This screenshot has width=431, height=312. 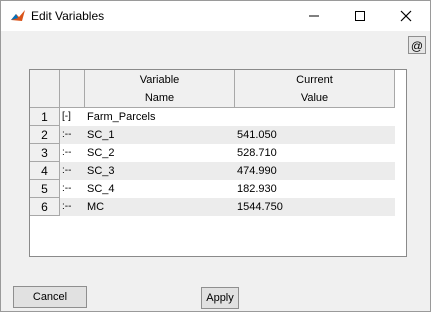 I want to click on row-number: 3, so click(x=45, y=153).